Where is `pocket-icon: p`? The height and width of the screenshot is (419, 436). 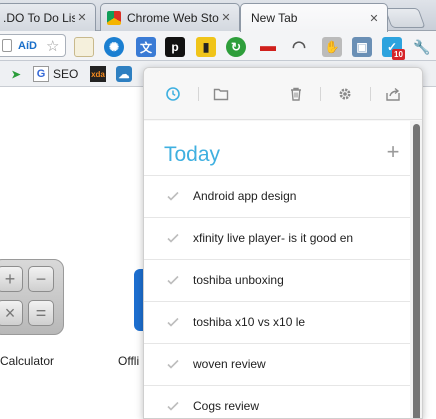 pocket-icon: p is located at coordinates (175, 47).